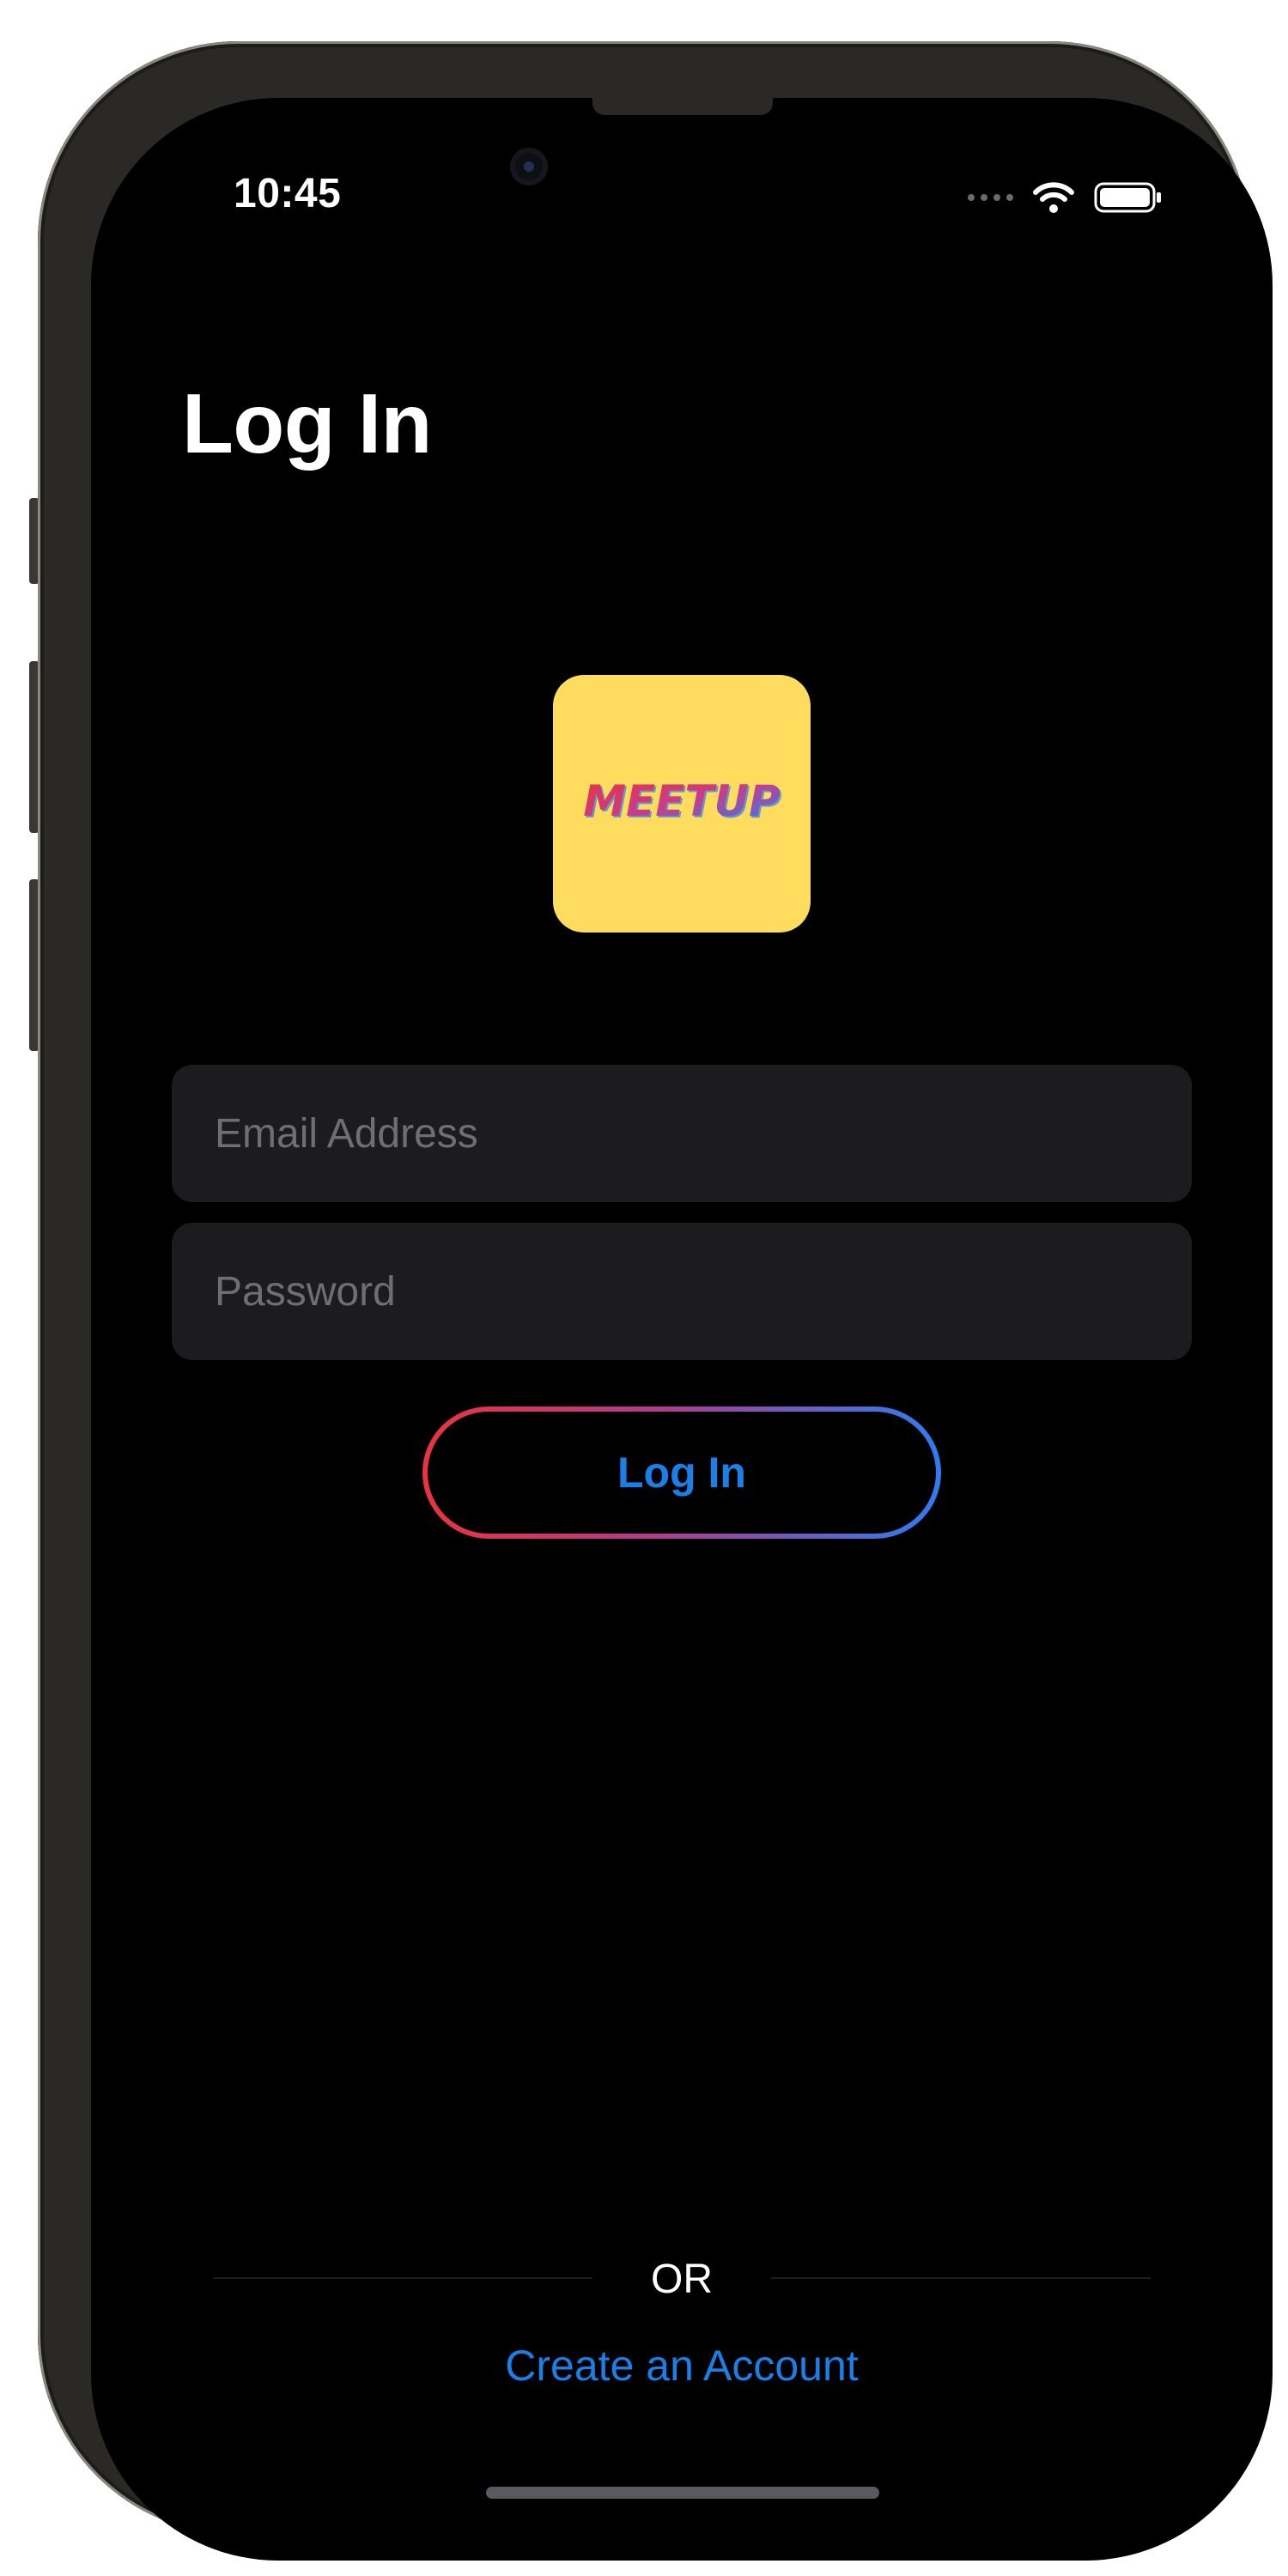 This screenshot has height=2576, width=1288. I want to click on meetup-logo: MEETUP MEETUP, so click(682, 804).